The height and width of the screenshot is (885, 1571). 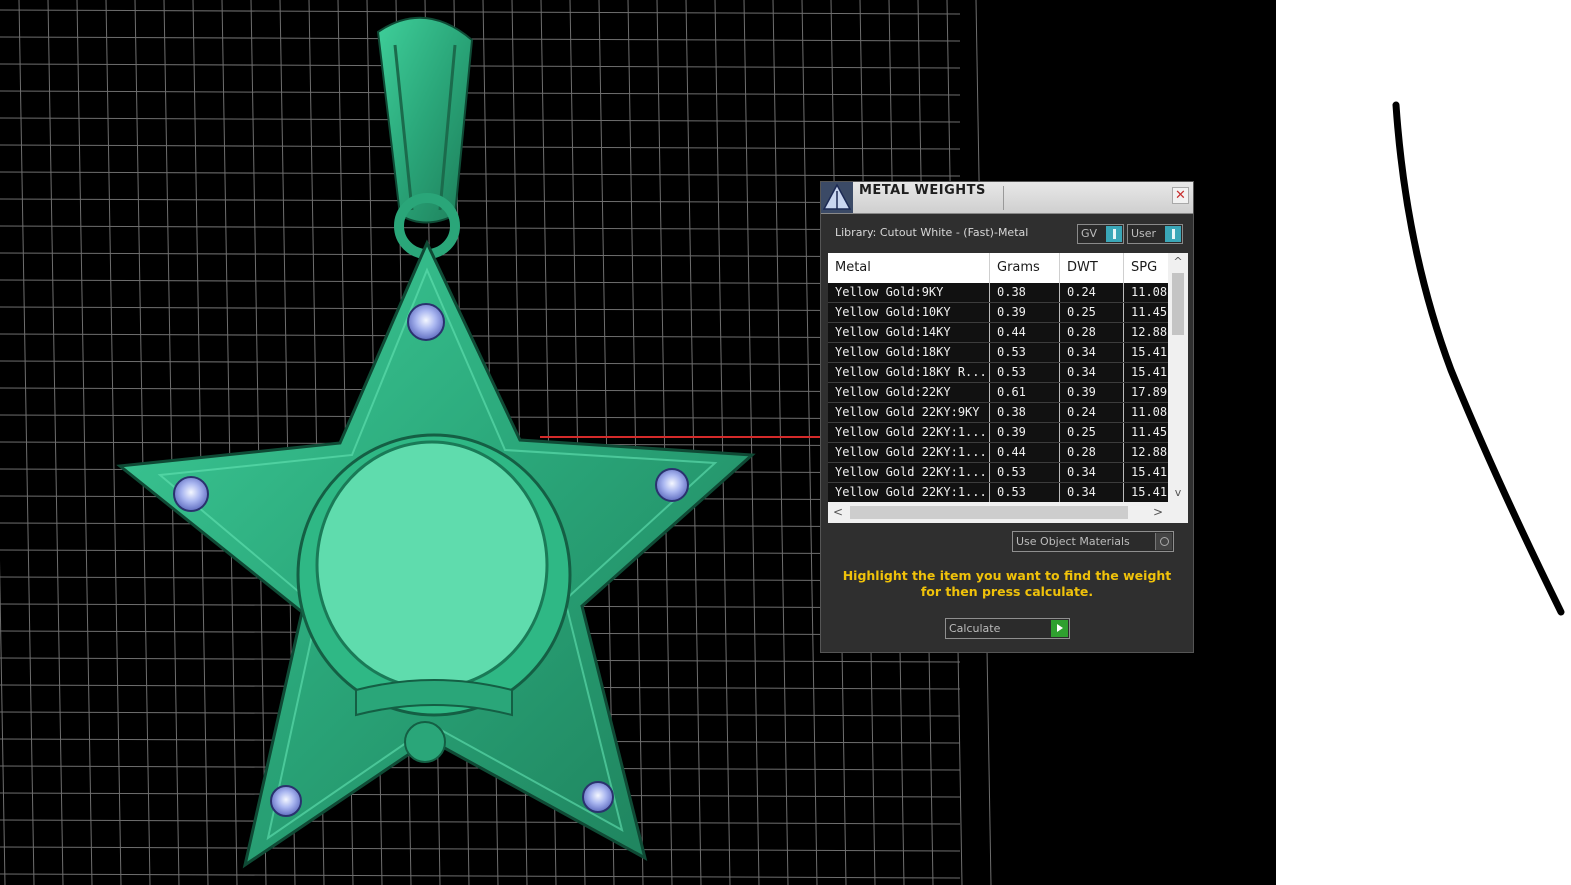 I want to click on column-header-grams: Grams, so click(x=1025, y=268).